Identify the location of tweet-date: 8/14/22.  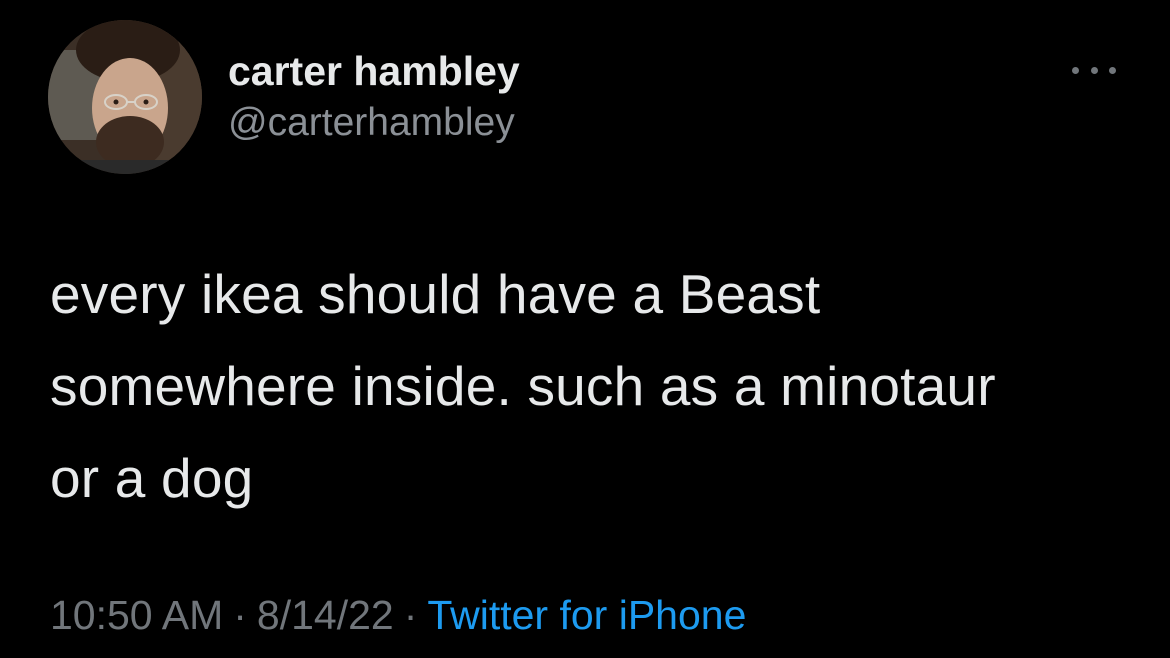
(325, 615).